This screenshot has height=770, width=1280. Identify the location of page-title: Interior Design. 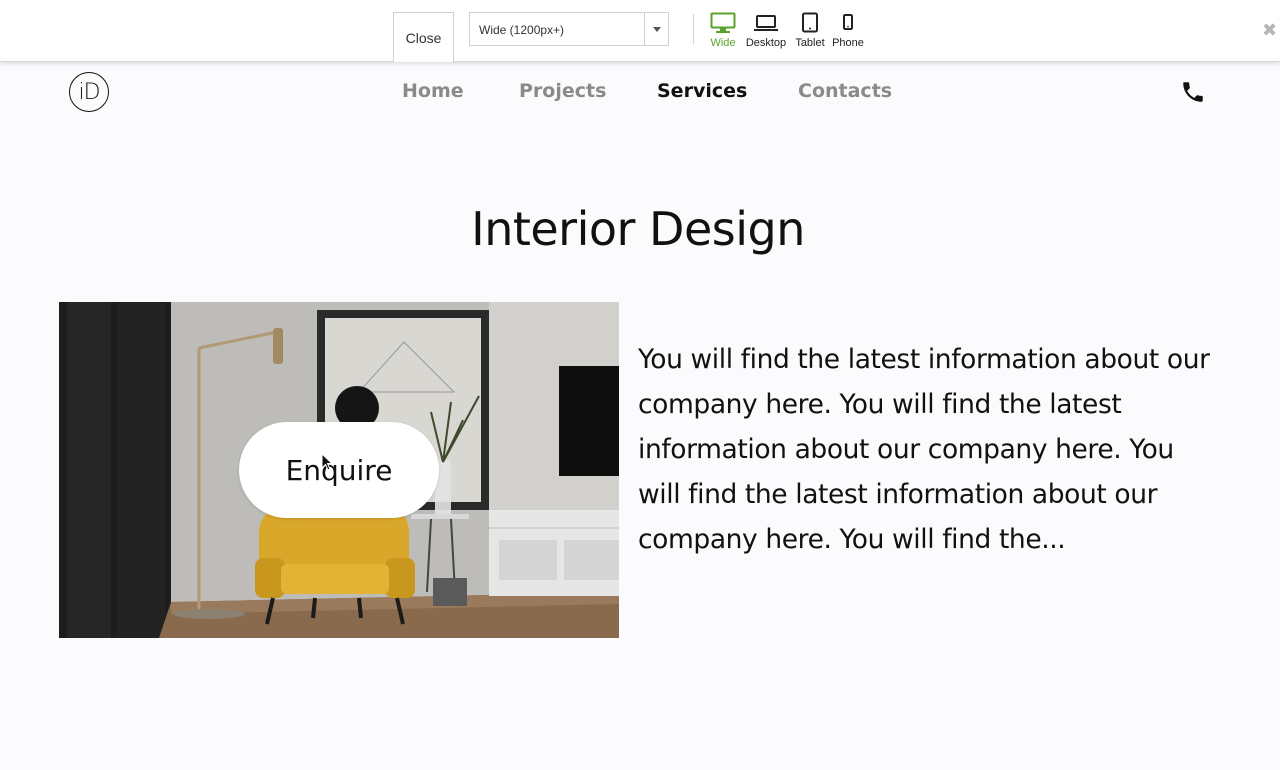
(638, 229).